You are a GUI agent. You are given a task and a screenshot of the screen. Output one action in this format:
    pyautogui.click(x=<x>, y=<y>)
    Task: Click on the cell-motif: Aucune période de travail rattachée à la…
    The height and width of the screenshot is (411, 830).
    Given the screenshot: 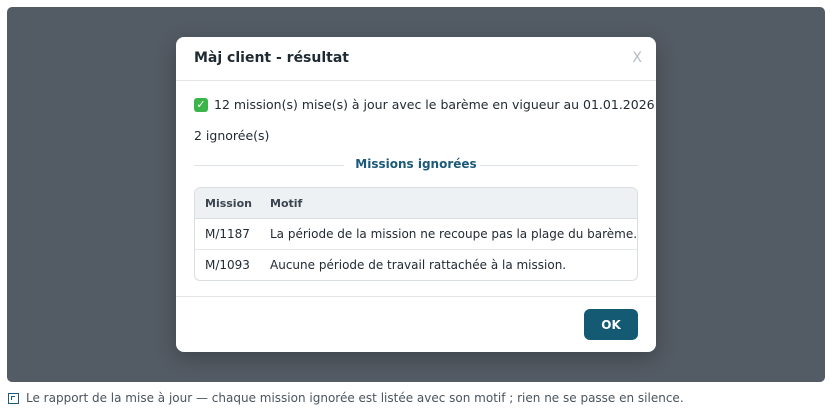 What is the action you would take?
    pyautogui.click(x=418, y=265)
    